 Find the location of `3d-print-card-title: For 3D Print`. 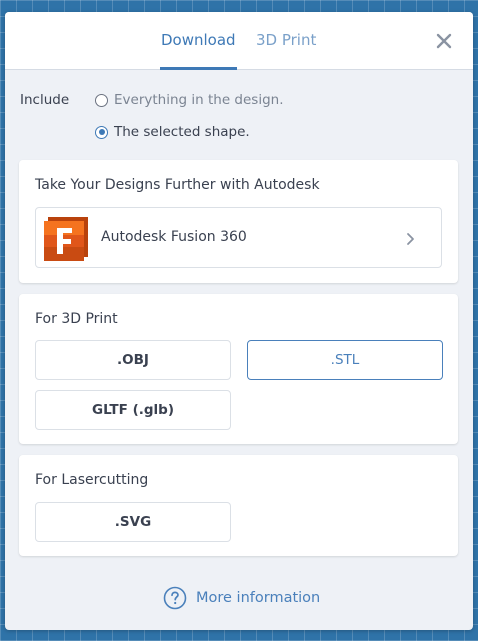

3d-print-card-title: For 3D Print is located at coordinates (76, 319).